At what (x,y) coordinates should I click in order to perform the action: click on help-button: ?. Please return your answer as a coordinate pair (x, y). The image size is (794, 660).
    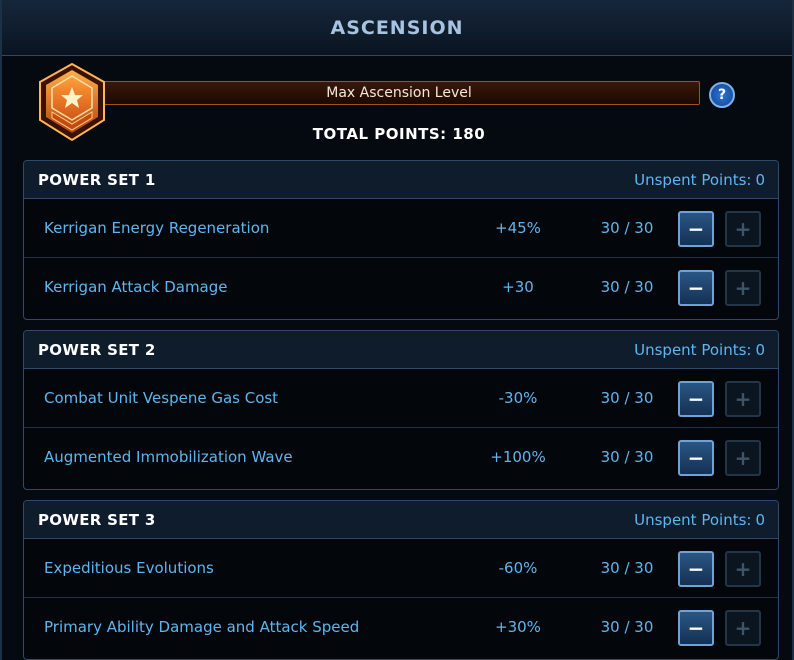
    Looking at the image, I should click on (722, 95).